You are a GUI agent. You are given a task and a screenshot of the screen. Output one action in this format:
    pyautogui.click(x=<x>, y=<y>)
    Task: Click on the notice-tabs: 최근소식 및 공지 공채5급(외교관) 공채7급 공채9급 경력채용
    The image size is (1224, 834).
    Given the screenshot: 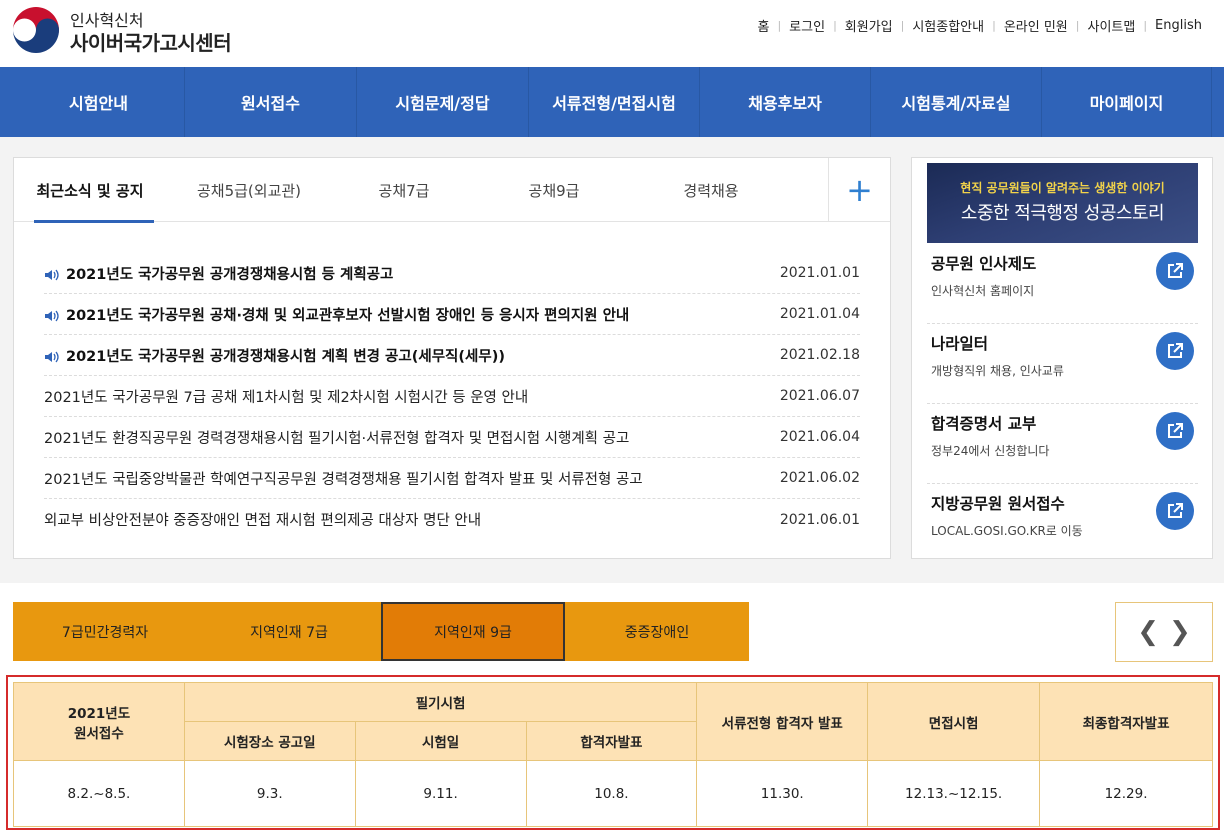 What is the action you would take?
    pyautogui.click(x=452, y=190)
    